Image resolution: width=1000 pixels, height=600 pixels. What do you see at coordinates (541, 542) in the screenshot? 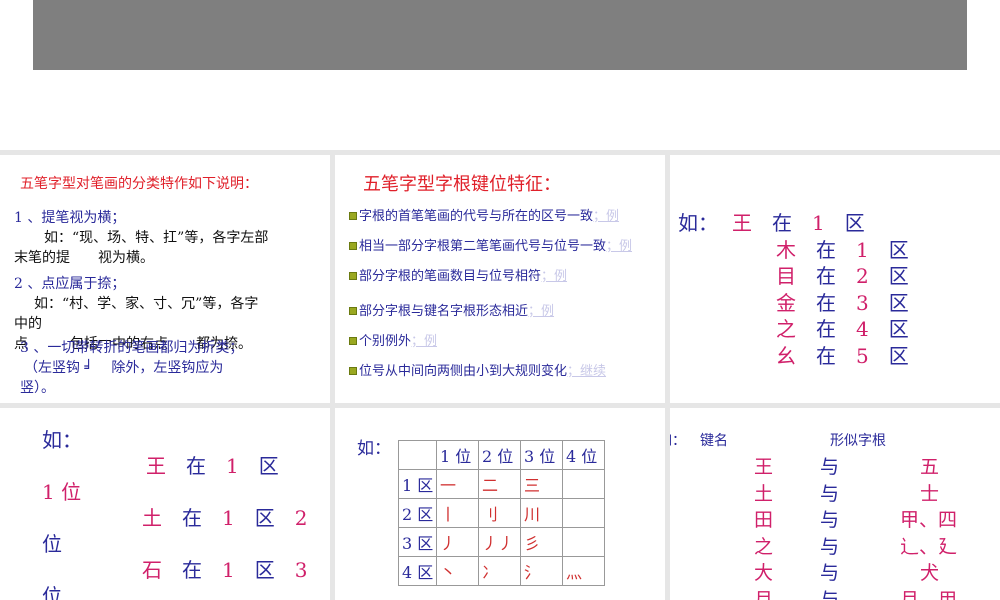
I see `table-cell: 彡` at bounding box center [541, 542].